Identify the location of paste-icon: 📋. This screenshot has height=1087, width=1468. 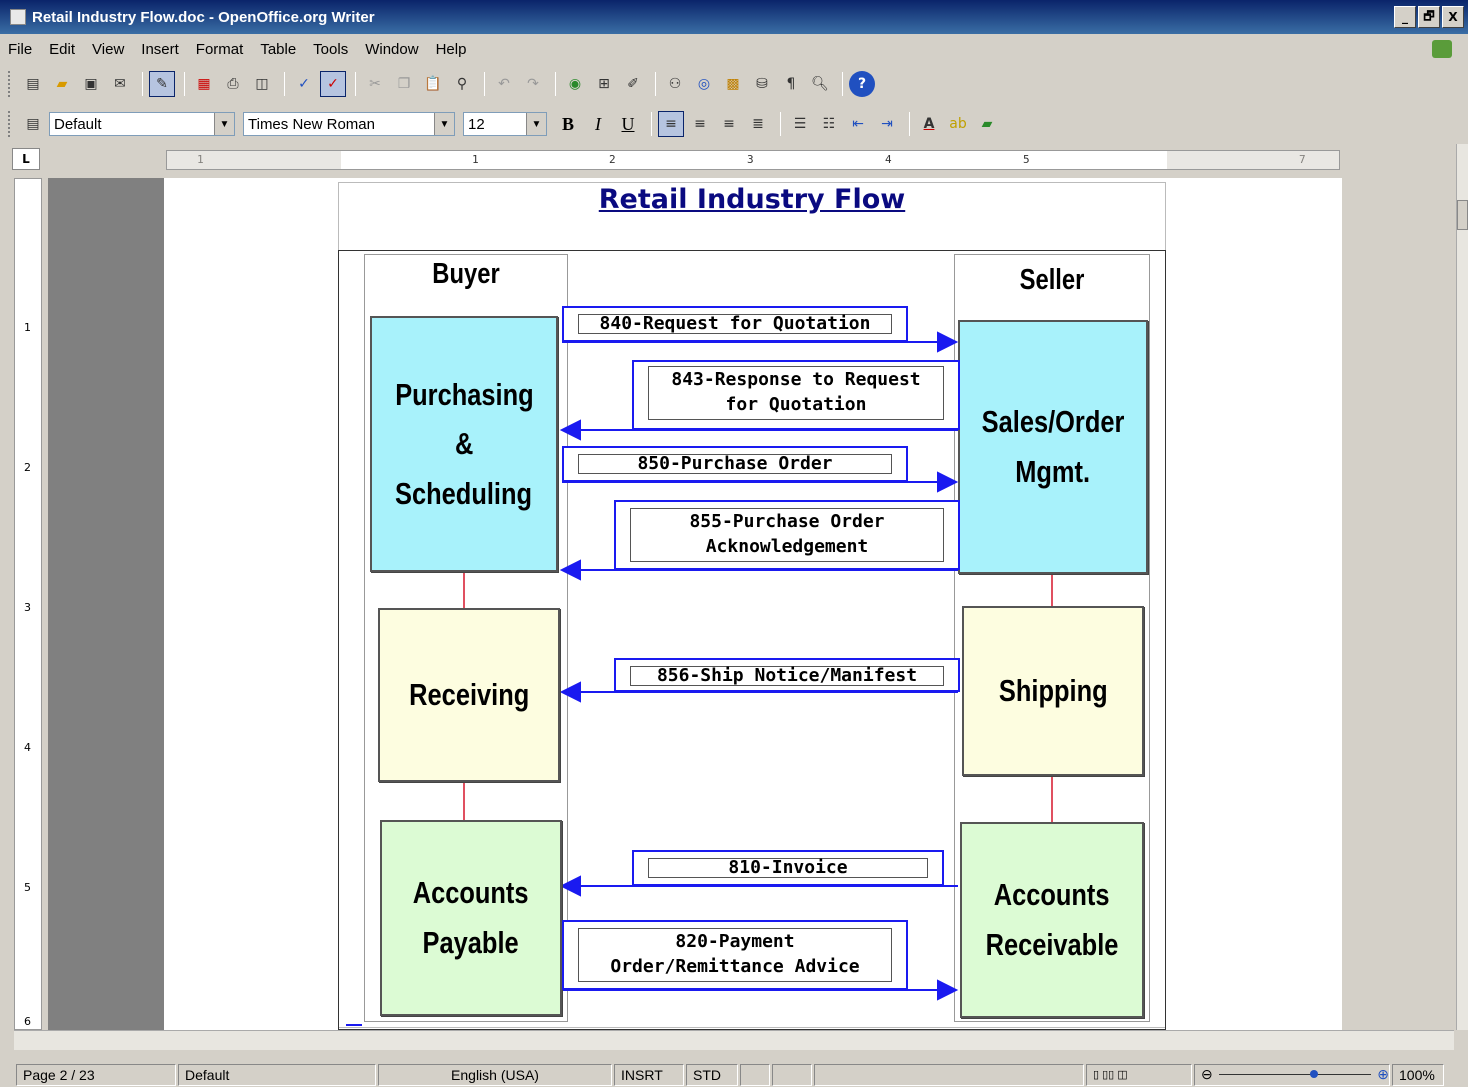
(433, 84).